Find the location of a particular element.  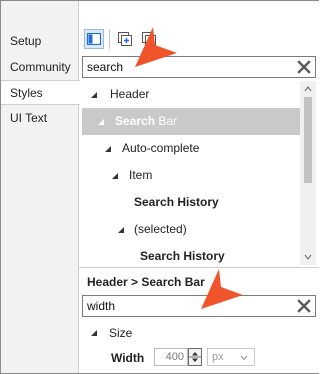

layout-panel-button is located at coordinates (94, 39).